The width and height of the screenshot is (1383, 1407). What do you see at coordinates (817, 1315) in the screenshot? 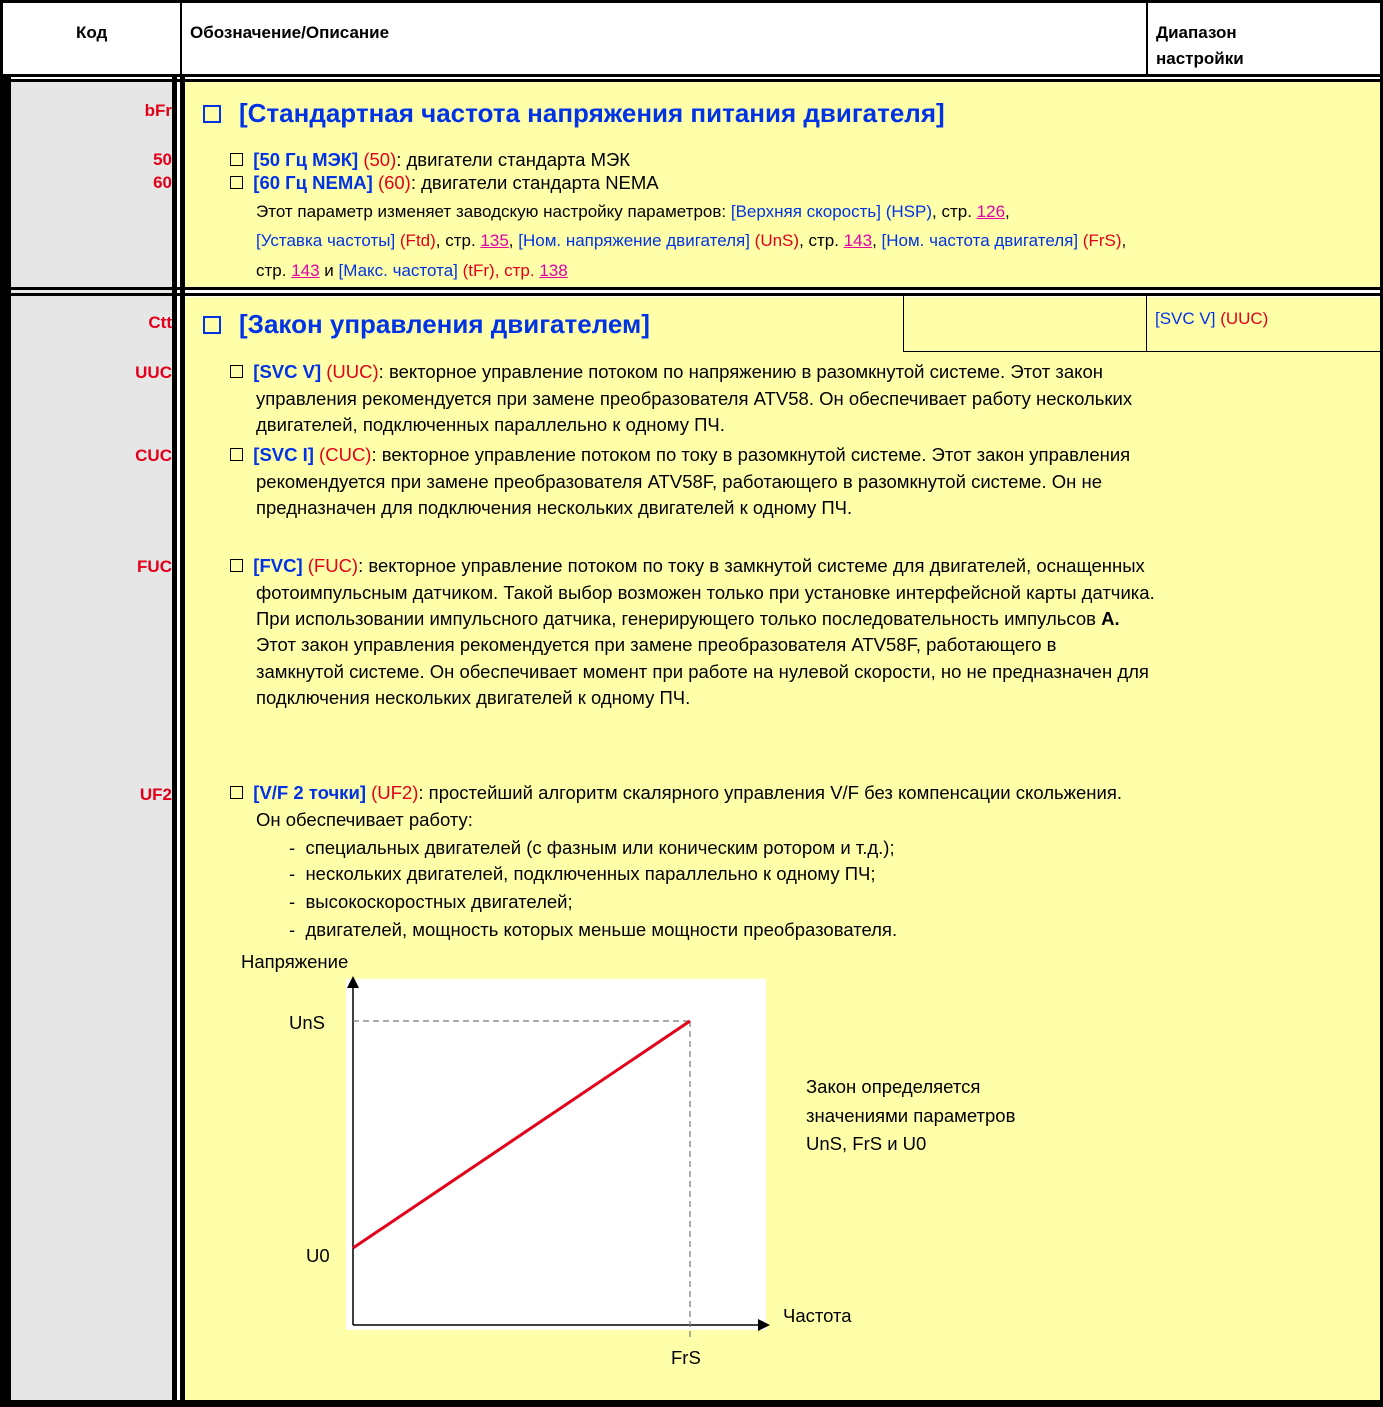
I see `chart-xlabel: Частота` at bounding box center [817, 1315].